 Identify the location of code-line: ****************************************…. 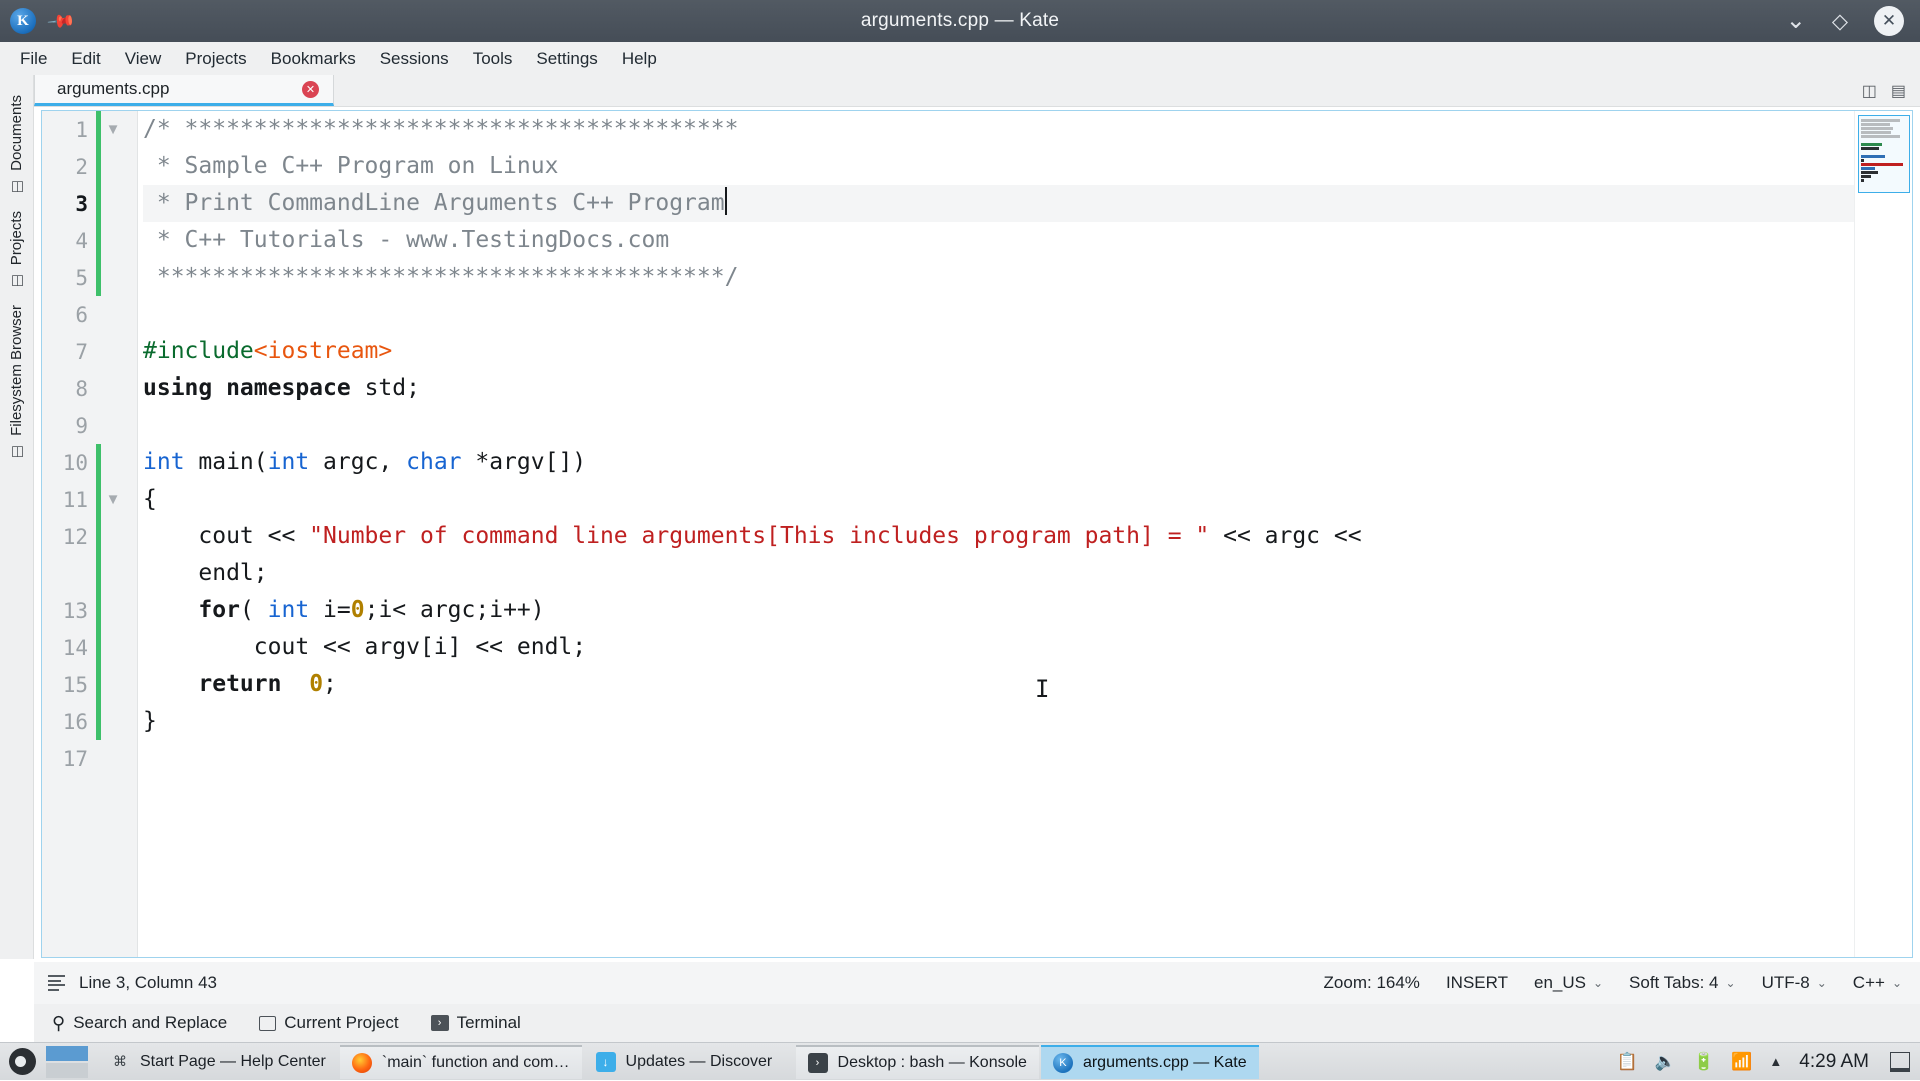
(1027, 277).